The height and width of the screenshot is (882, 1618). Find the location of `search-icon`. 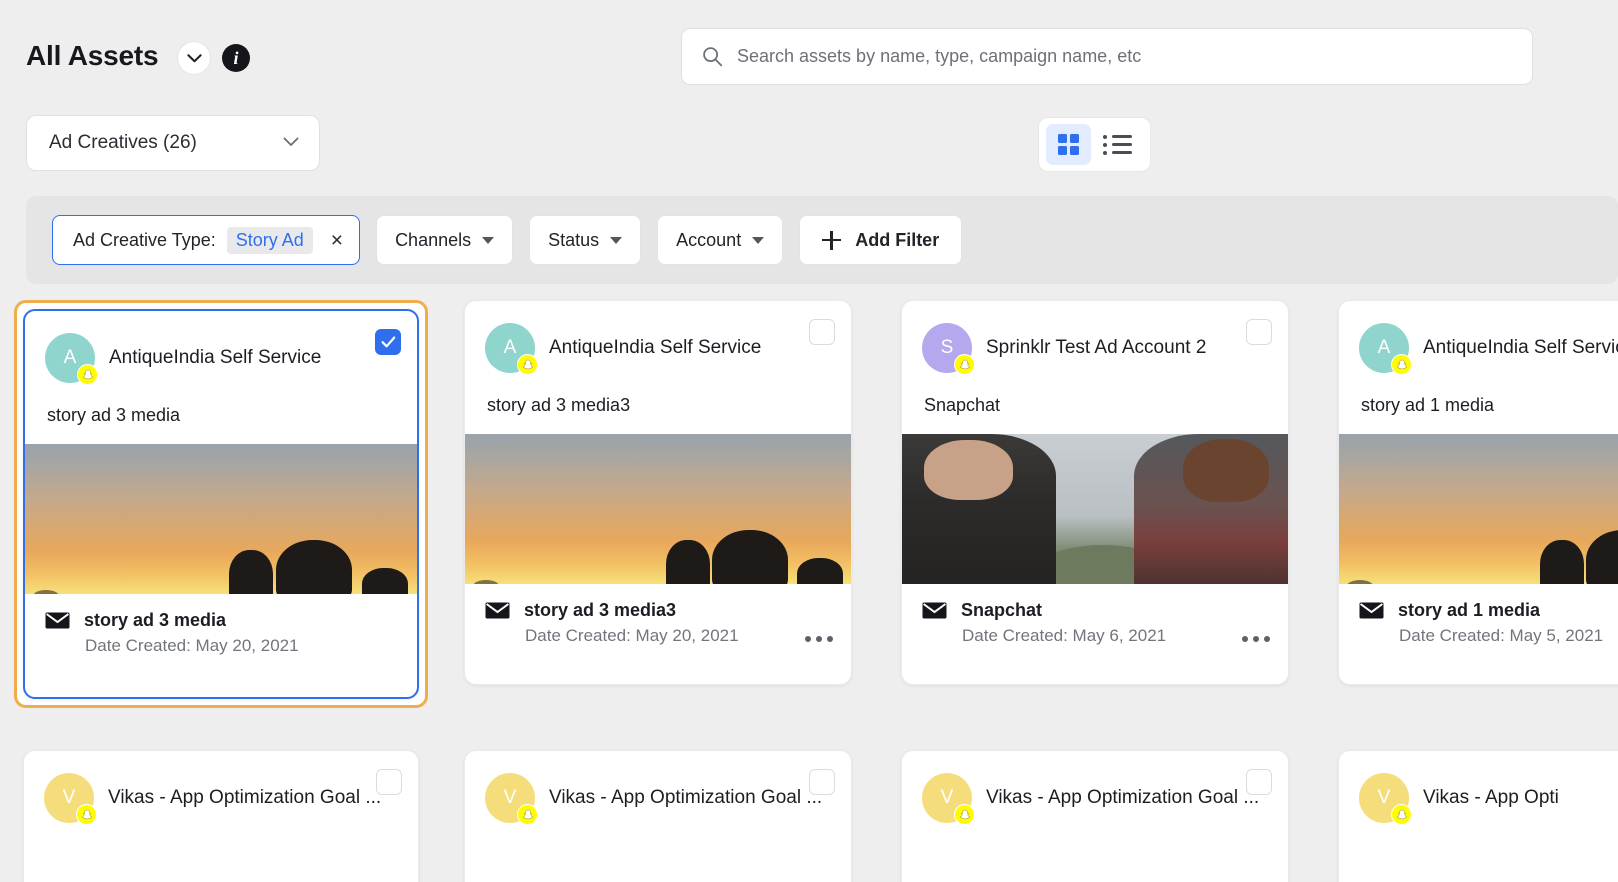

search-icon is located at coordinates (712, 56).